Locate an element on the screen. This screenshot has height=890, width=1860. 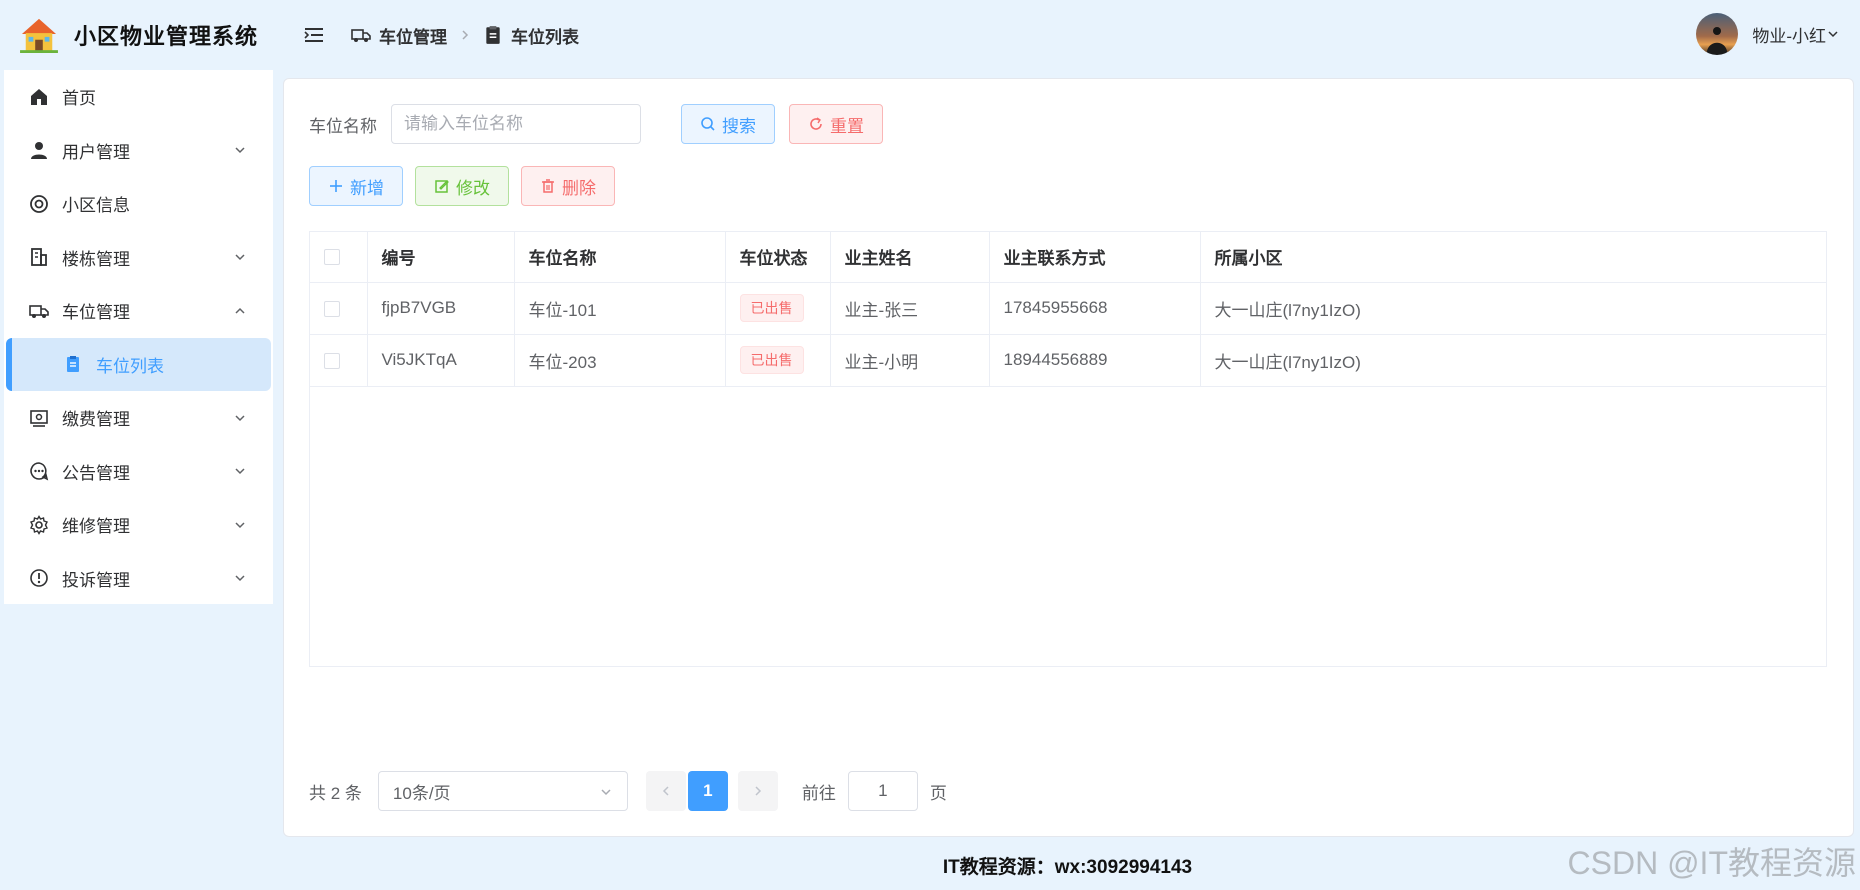
pagination: 共 2 条 10条/页 1 前往 页 is located at coordinates (628, 791).